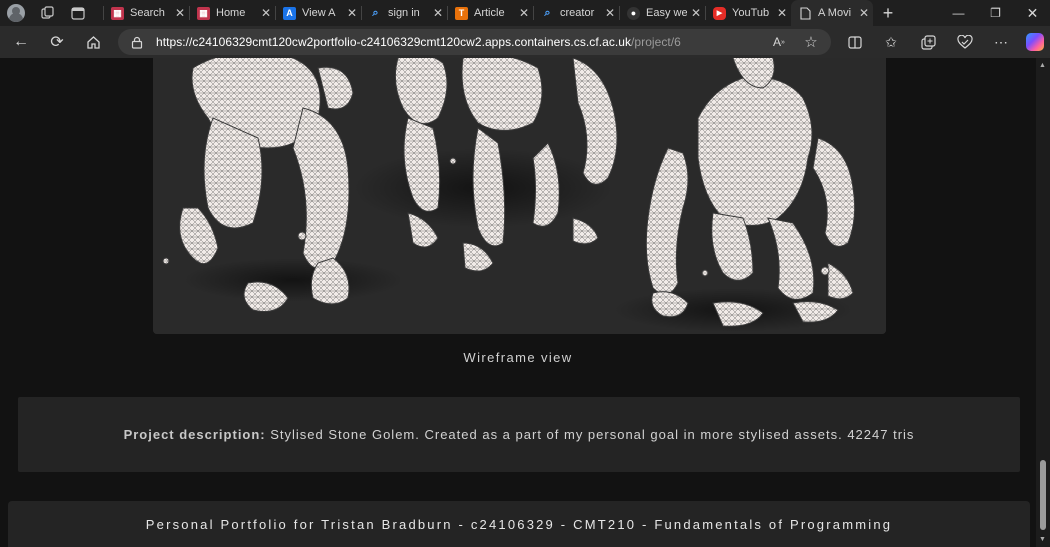 This screenshot has height=547, width=1050. I want to click on youtube-icon: ▶, so click(719, 13).